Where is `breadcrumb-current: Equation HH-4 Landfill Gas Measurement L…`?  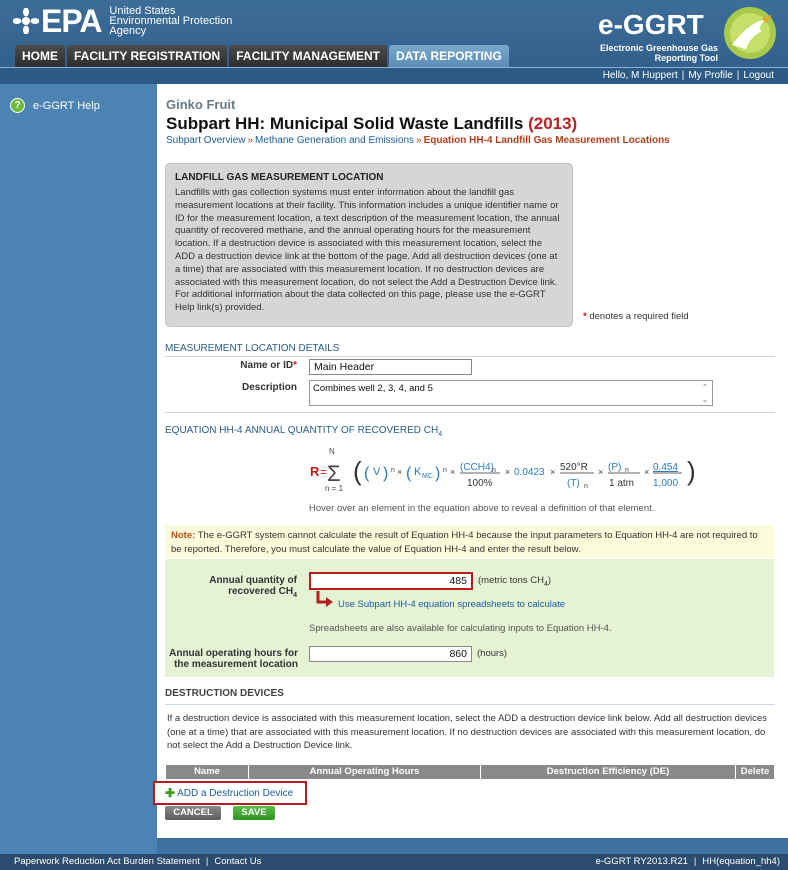 breadcrumb-current: Equation HH-4 Landfill Gas Measurement L… is located at coordinates (546, 140).